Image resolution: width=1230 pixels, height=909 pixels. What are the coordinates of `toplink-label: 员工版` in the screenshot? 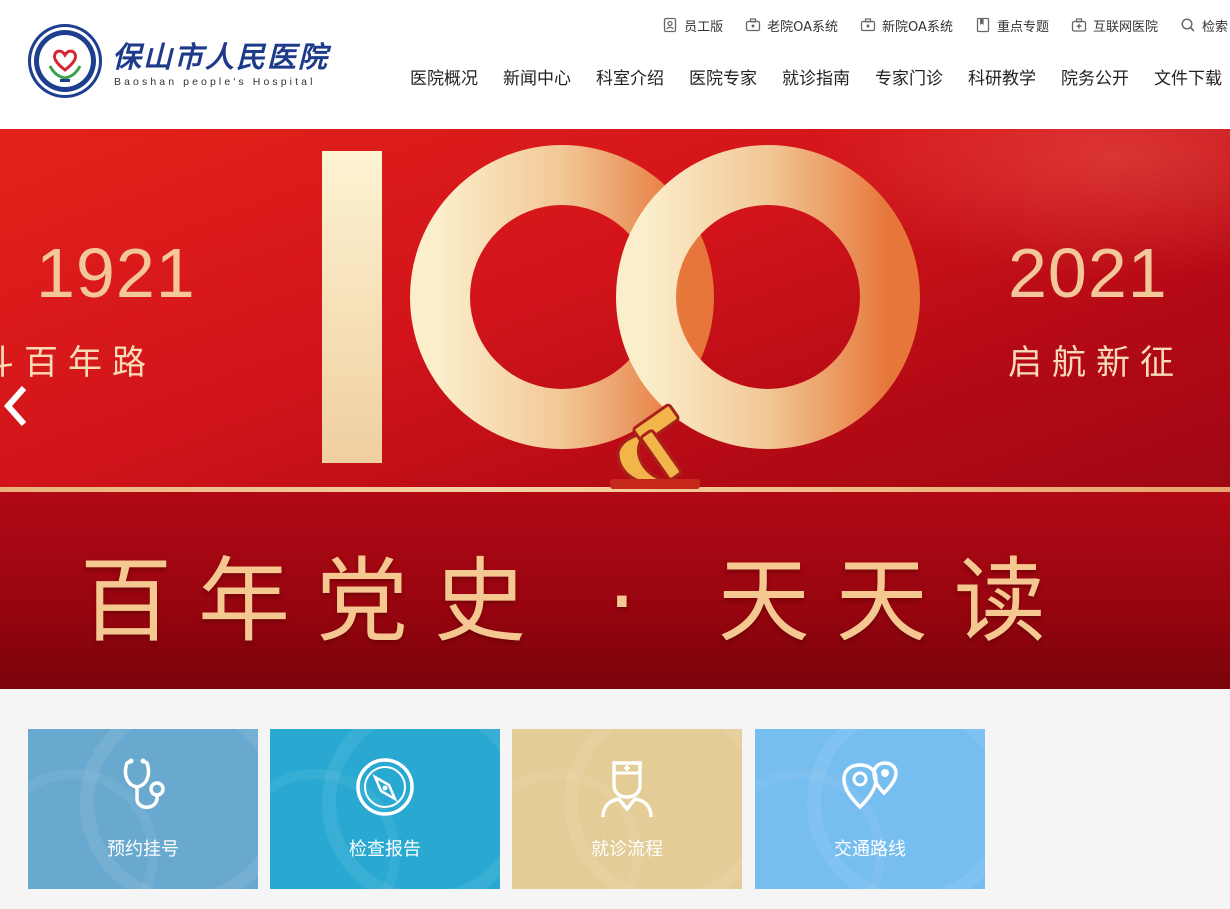 It's located at (704, 27).